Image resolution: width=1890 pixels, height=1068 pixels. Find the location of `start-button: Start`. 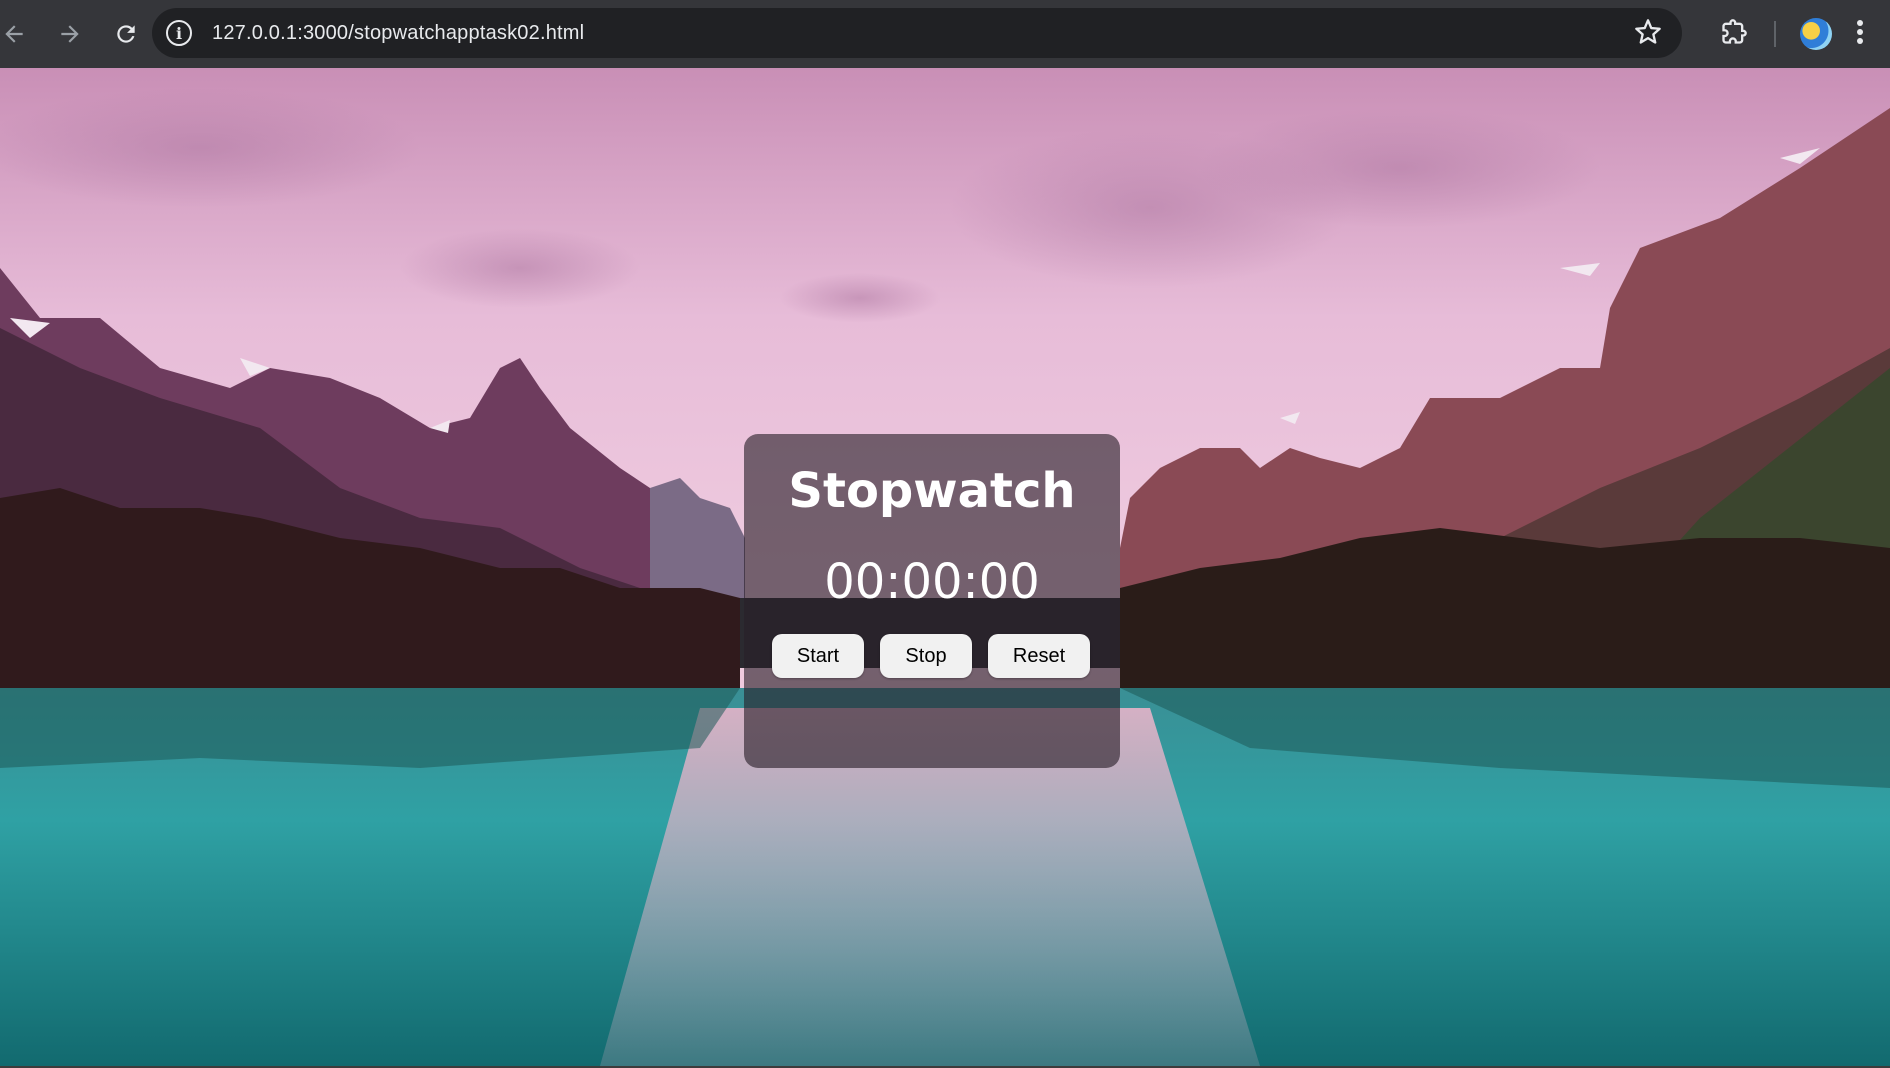

start-button: Start is located at coordinates (818, 656).